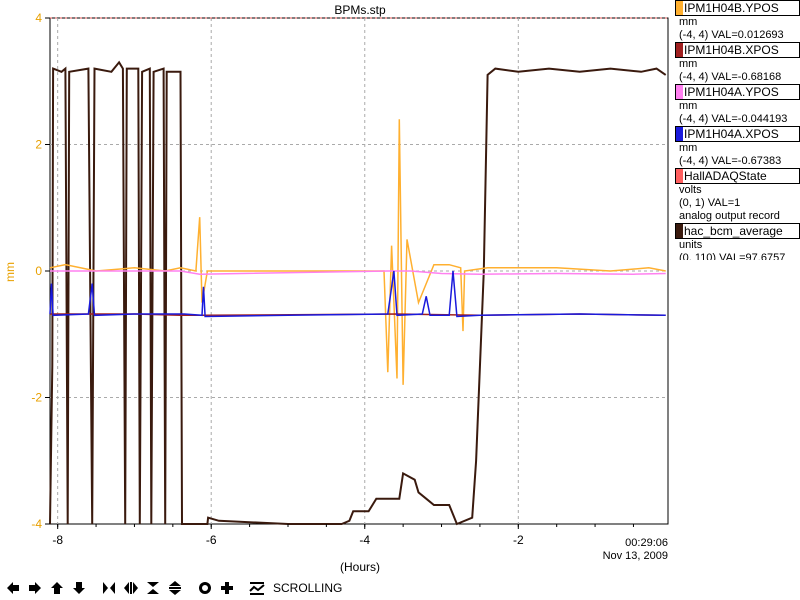 The image size is (800, 600). I want to click on timestamp-date: Nov 13, 2009, so click(635, 556).